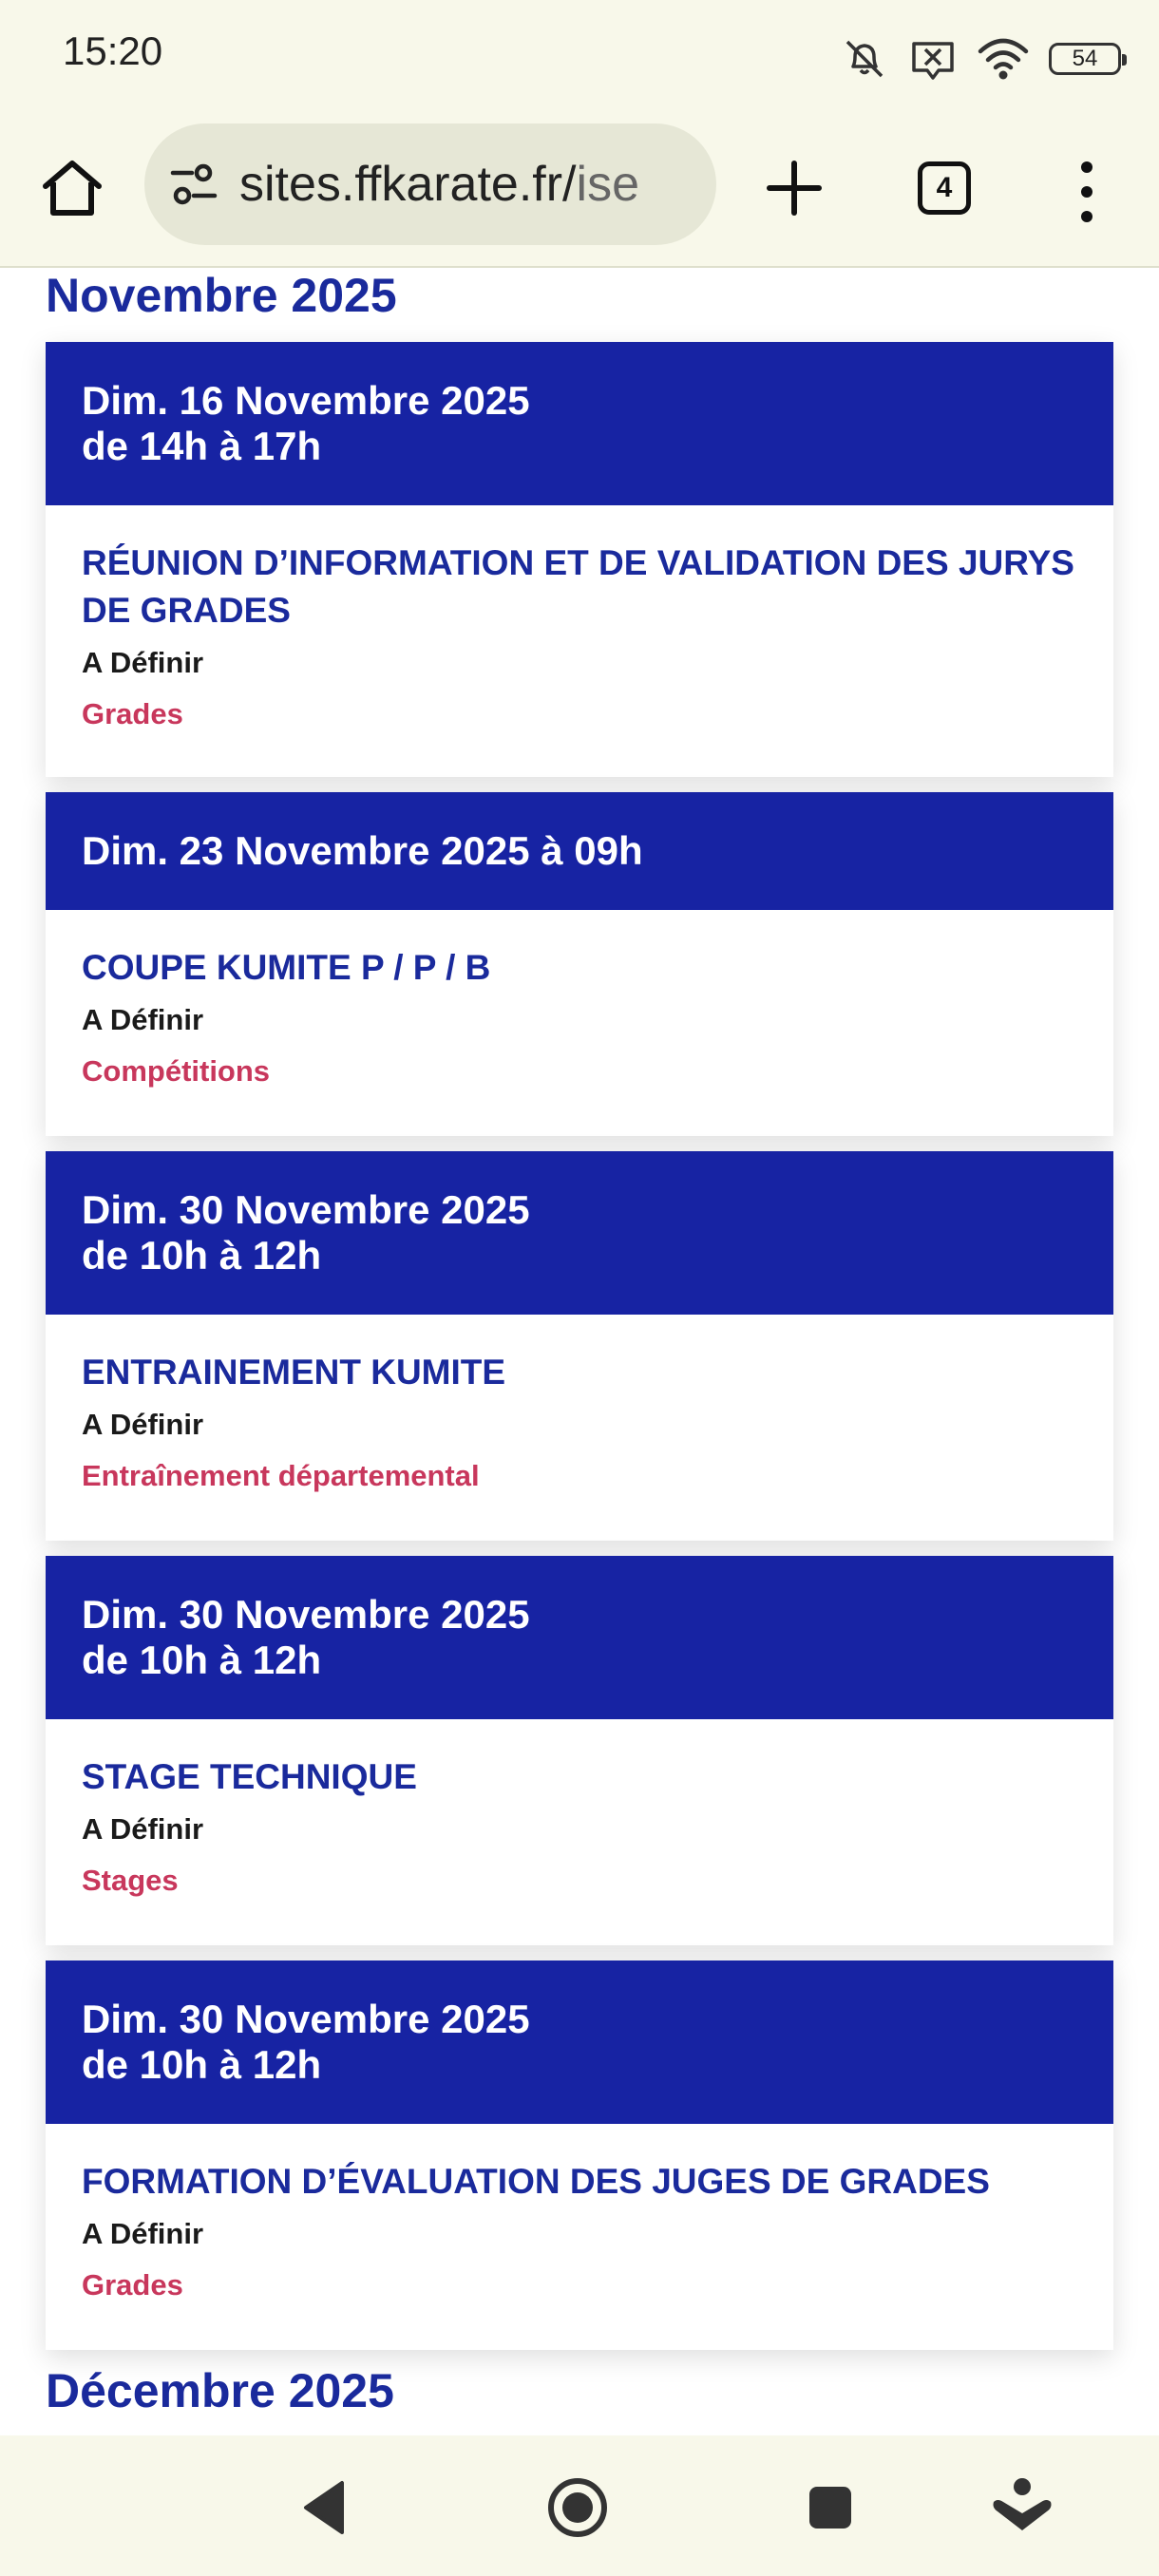 Image resolution: width=1159 pixels, height=2576 pixels. I want to click on url-main: sites.ffkarate.fr/, so click(408, 184).